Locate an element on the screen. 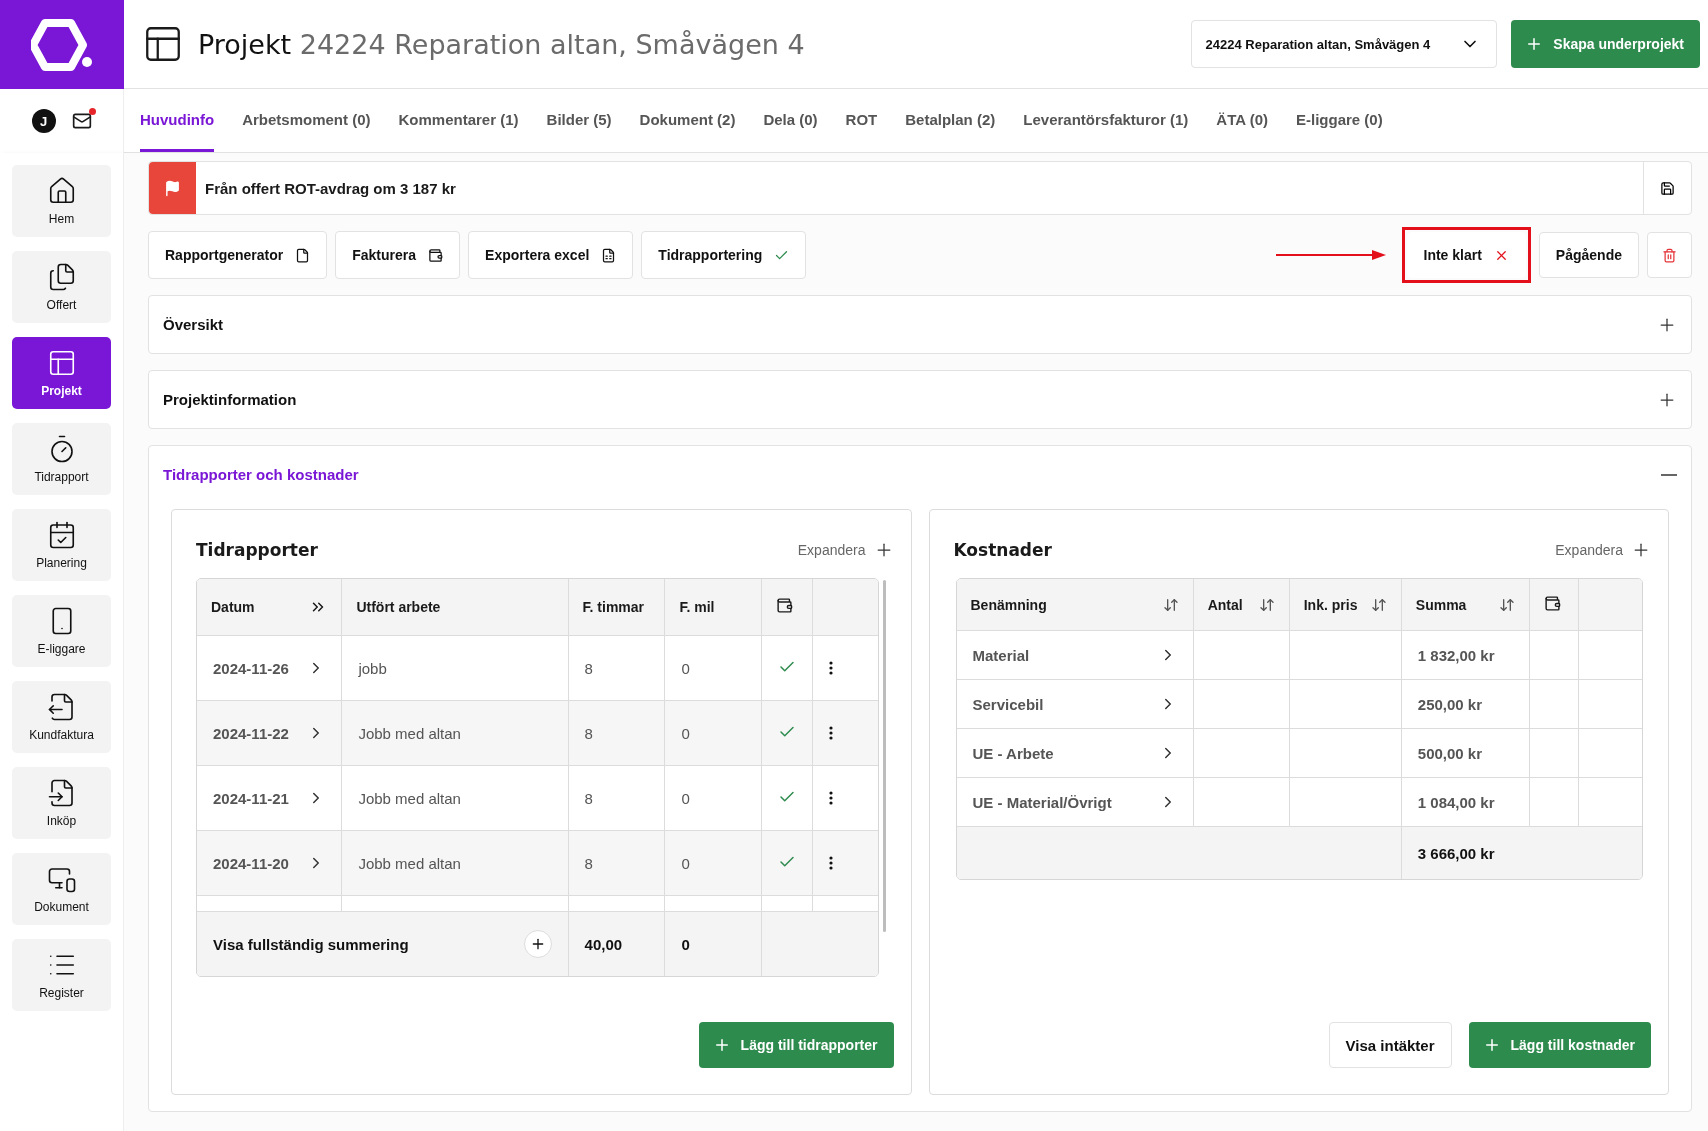 This screenshot has height=1131, width=1708. sidebar-item: Dokument is located at coordinates (61, 889).